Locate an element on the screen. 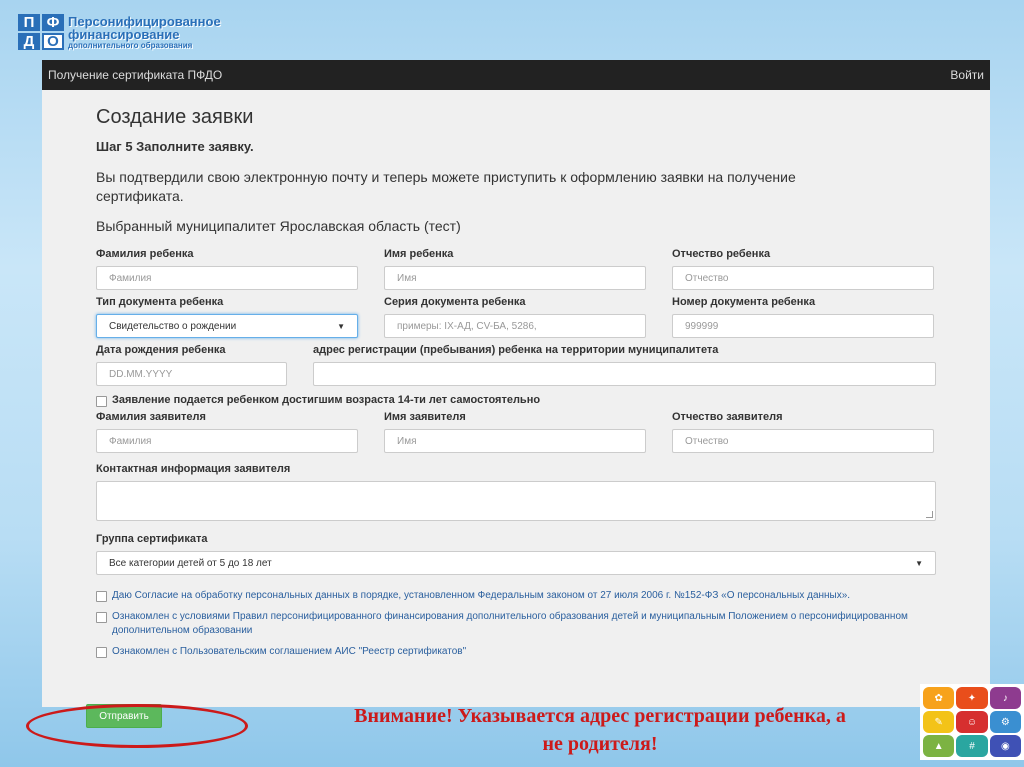  birth-date-label: Дата рождения ребенка is located at coordinates (161, 350).